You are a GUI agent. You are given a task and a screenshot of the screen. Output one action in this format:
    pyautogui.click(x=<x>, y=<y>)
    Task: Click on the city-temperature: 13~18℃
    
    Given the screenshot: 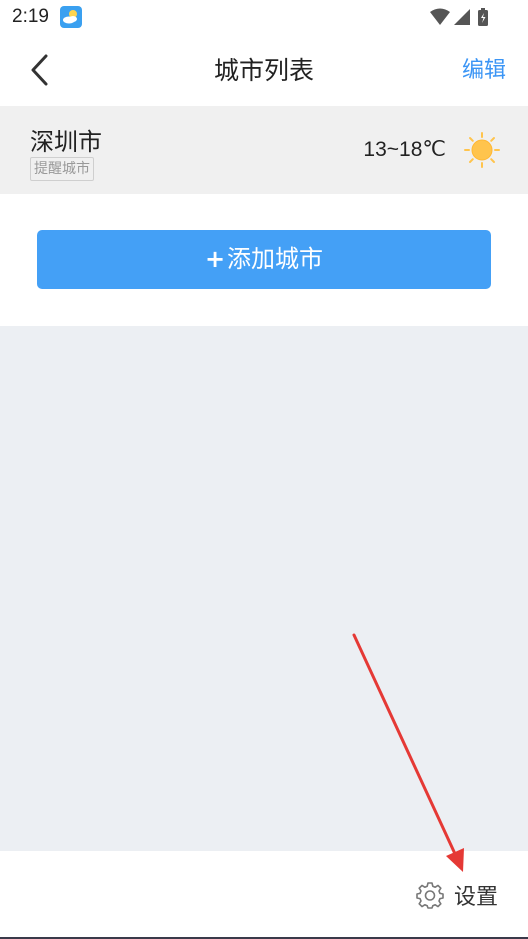 What is the action you would take?
    pyautogui.click(x=404, y=149)
    